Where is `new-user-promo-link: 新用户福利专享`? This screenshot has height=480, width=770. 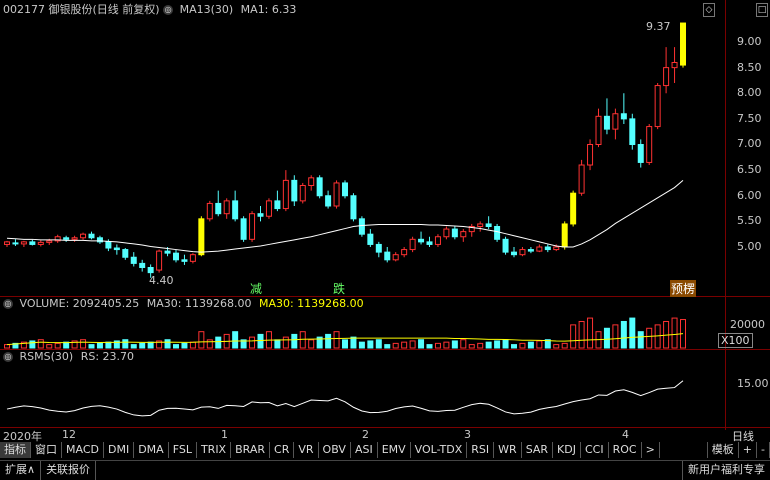
new-user-promo-link: 新用户福利专享 is located at coordinates (726, 470).